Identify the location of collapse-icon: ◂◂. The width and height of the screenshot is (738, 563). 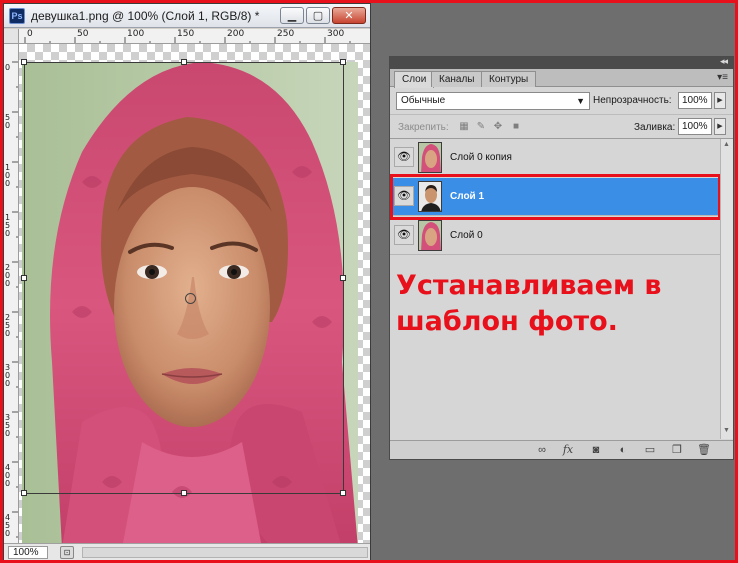
(724, 61).